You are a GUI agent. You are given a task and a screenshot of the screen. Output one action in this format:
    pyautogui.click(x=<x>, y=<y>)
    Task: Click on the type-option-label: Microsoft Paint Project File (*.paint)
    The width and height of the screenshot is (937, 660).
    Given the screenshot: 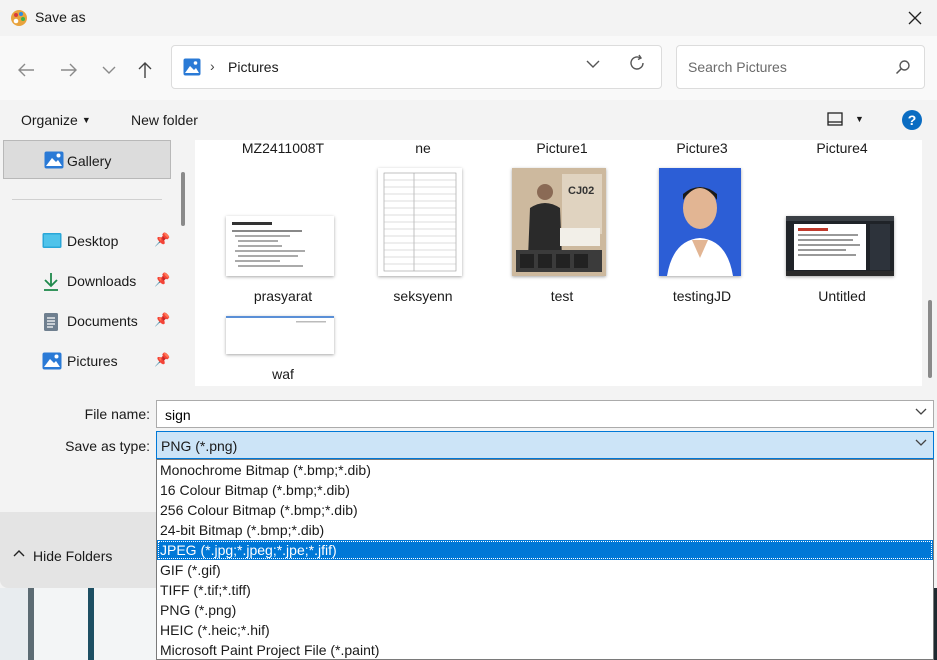 What is the action you would take?
    pyautogui.click(x=270, y=650)
    